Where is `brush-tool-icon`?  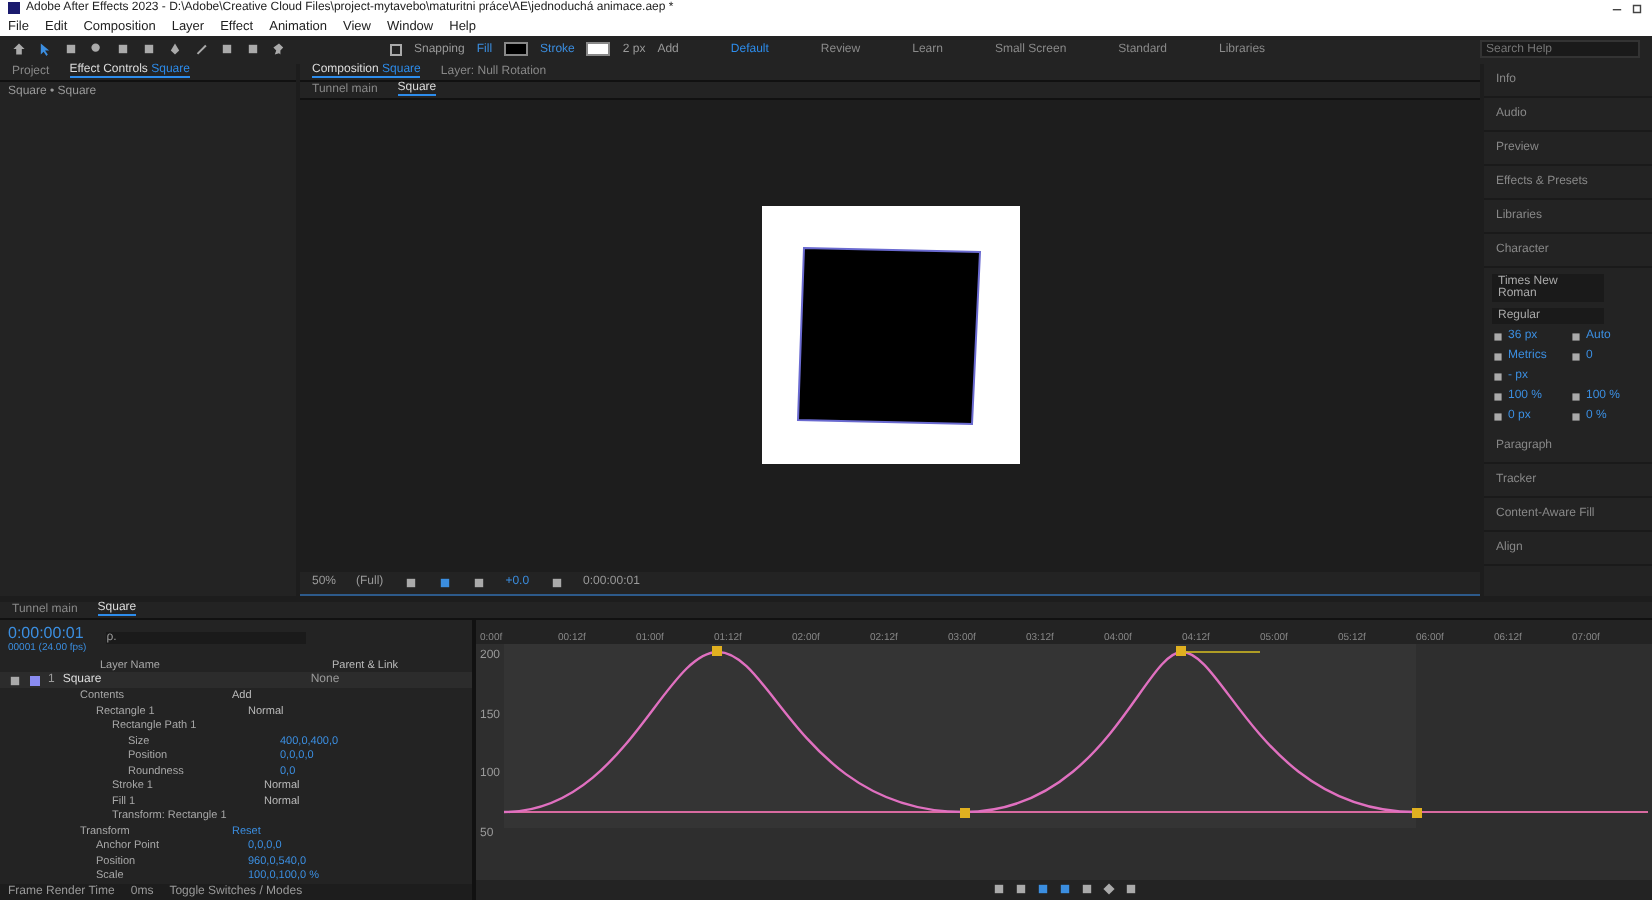
brush-tool-icon is located at coordinates (201, 49).